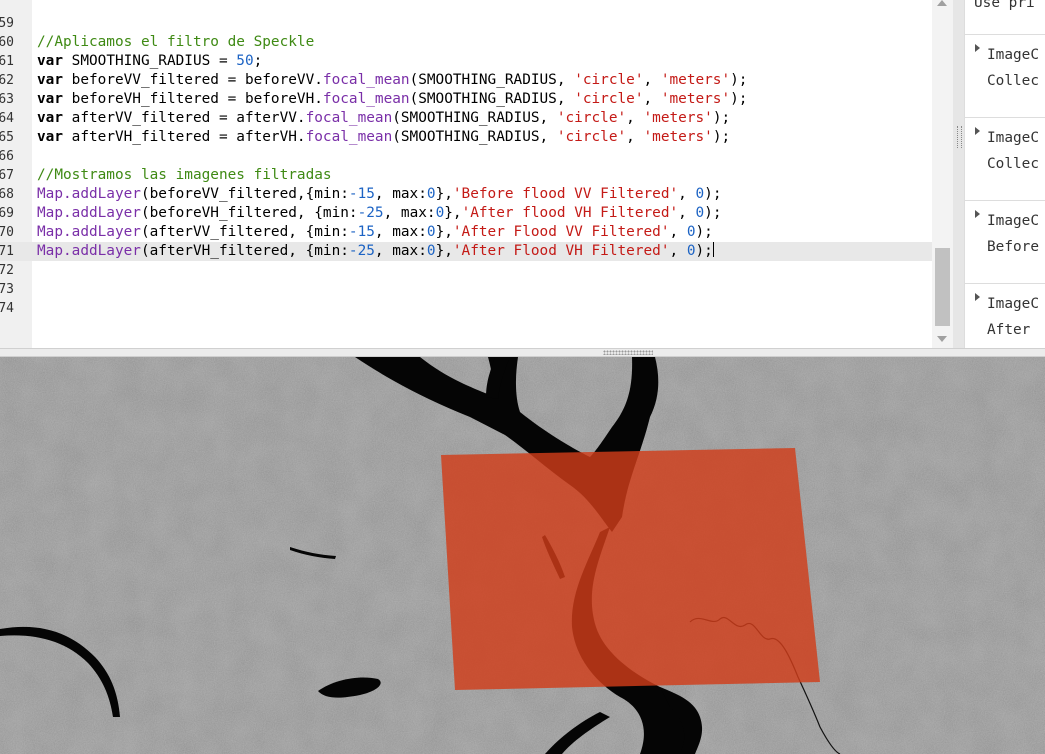  I want to click on code-token: (beforeVH_filtered, {min:, so click(249, 213).